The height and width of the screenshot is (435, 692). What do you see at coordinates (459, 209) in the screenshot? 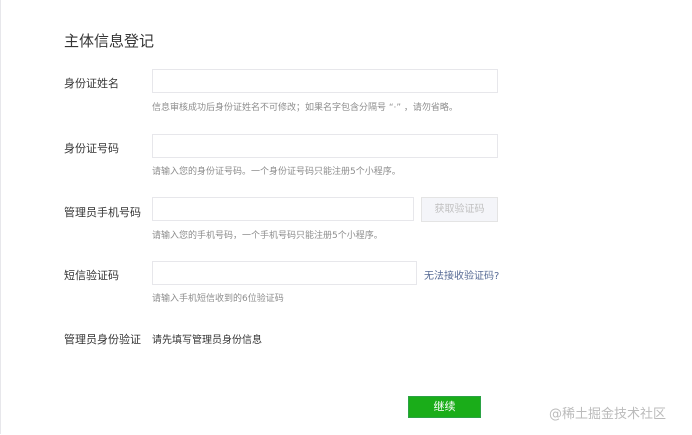
I see `get-code-button: 获取验证码` at bounding box center [459, 209].